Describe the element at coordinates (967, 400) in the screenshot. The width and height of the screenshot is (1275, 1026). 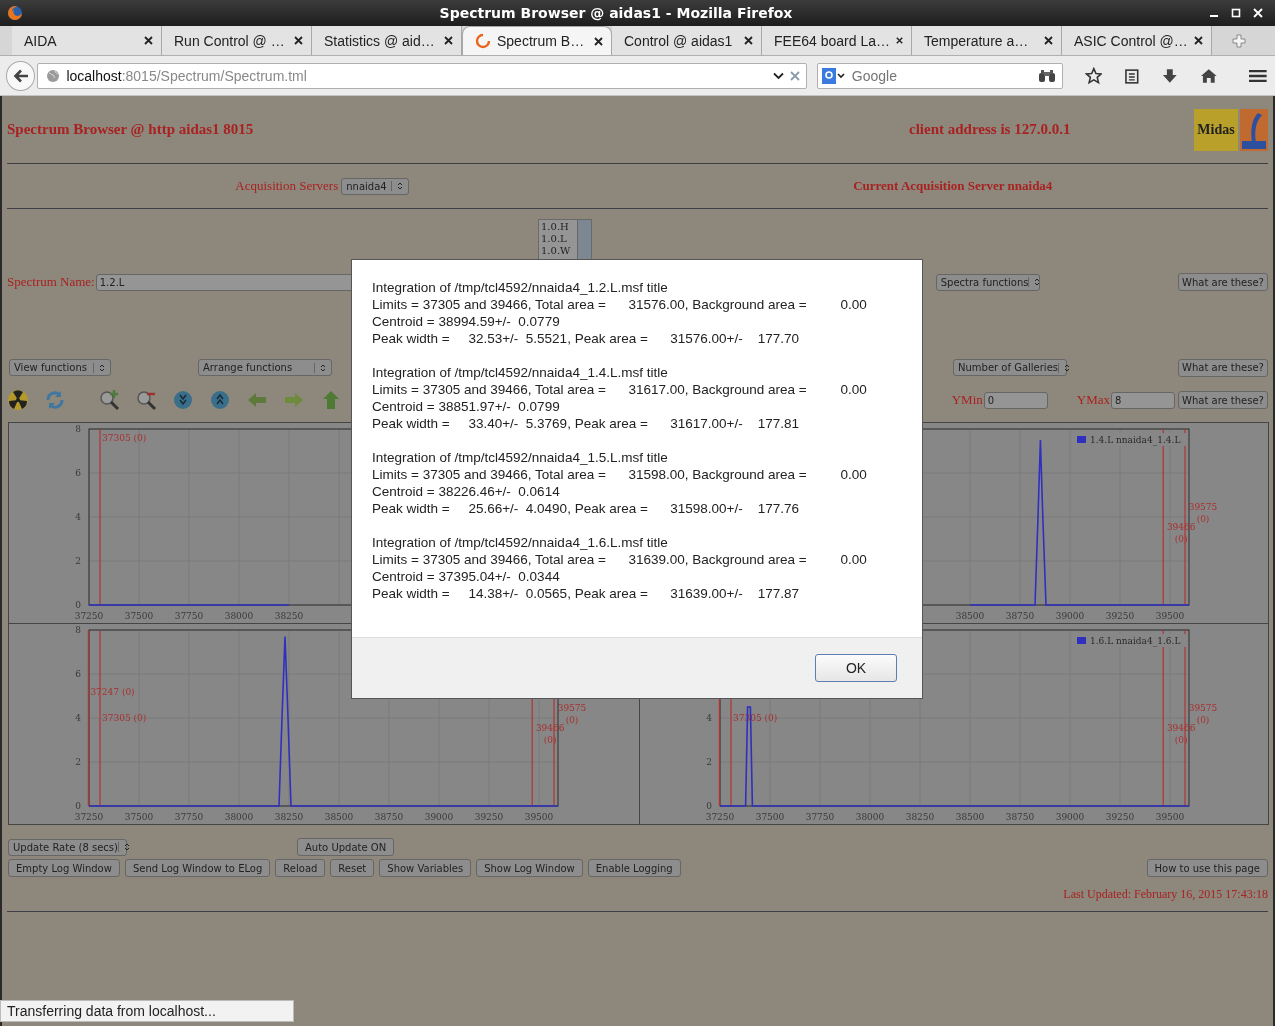
I see `ymin-label: YMin` at that location.